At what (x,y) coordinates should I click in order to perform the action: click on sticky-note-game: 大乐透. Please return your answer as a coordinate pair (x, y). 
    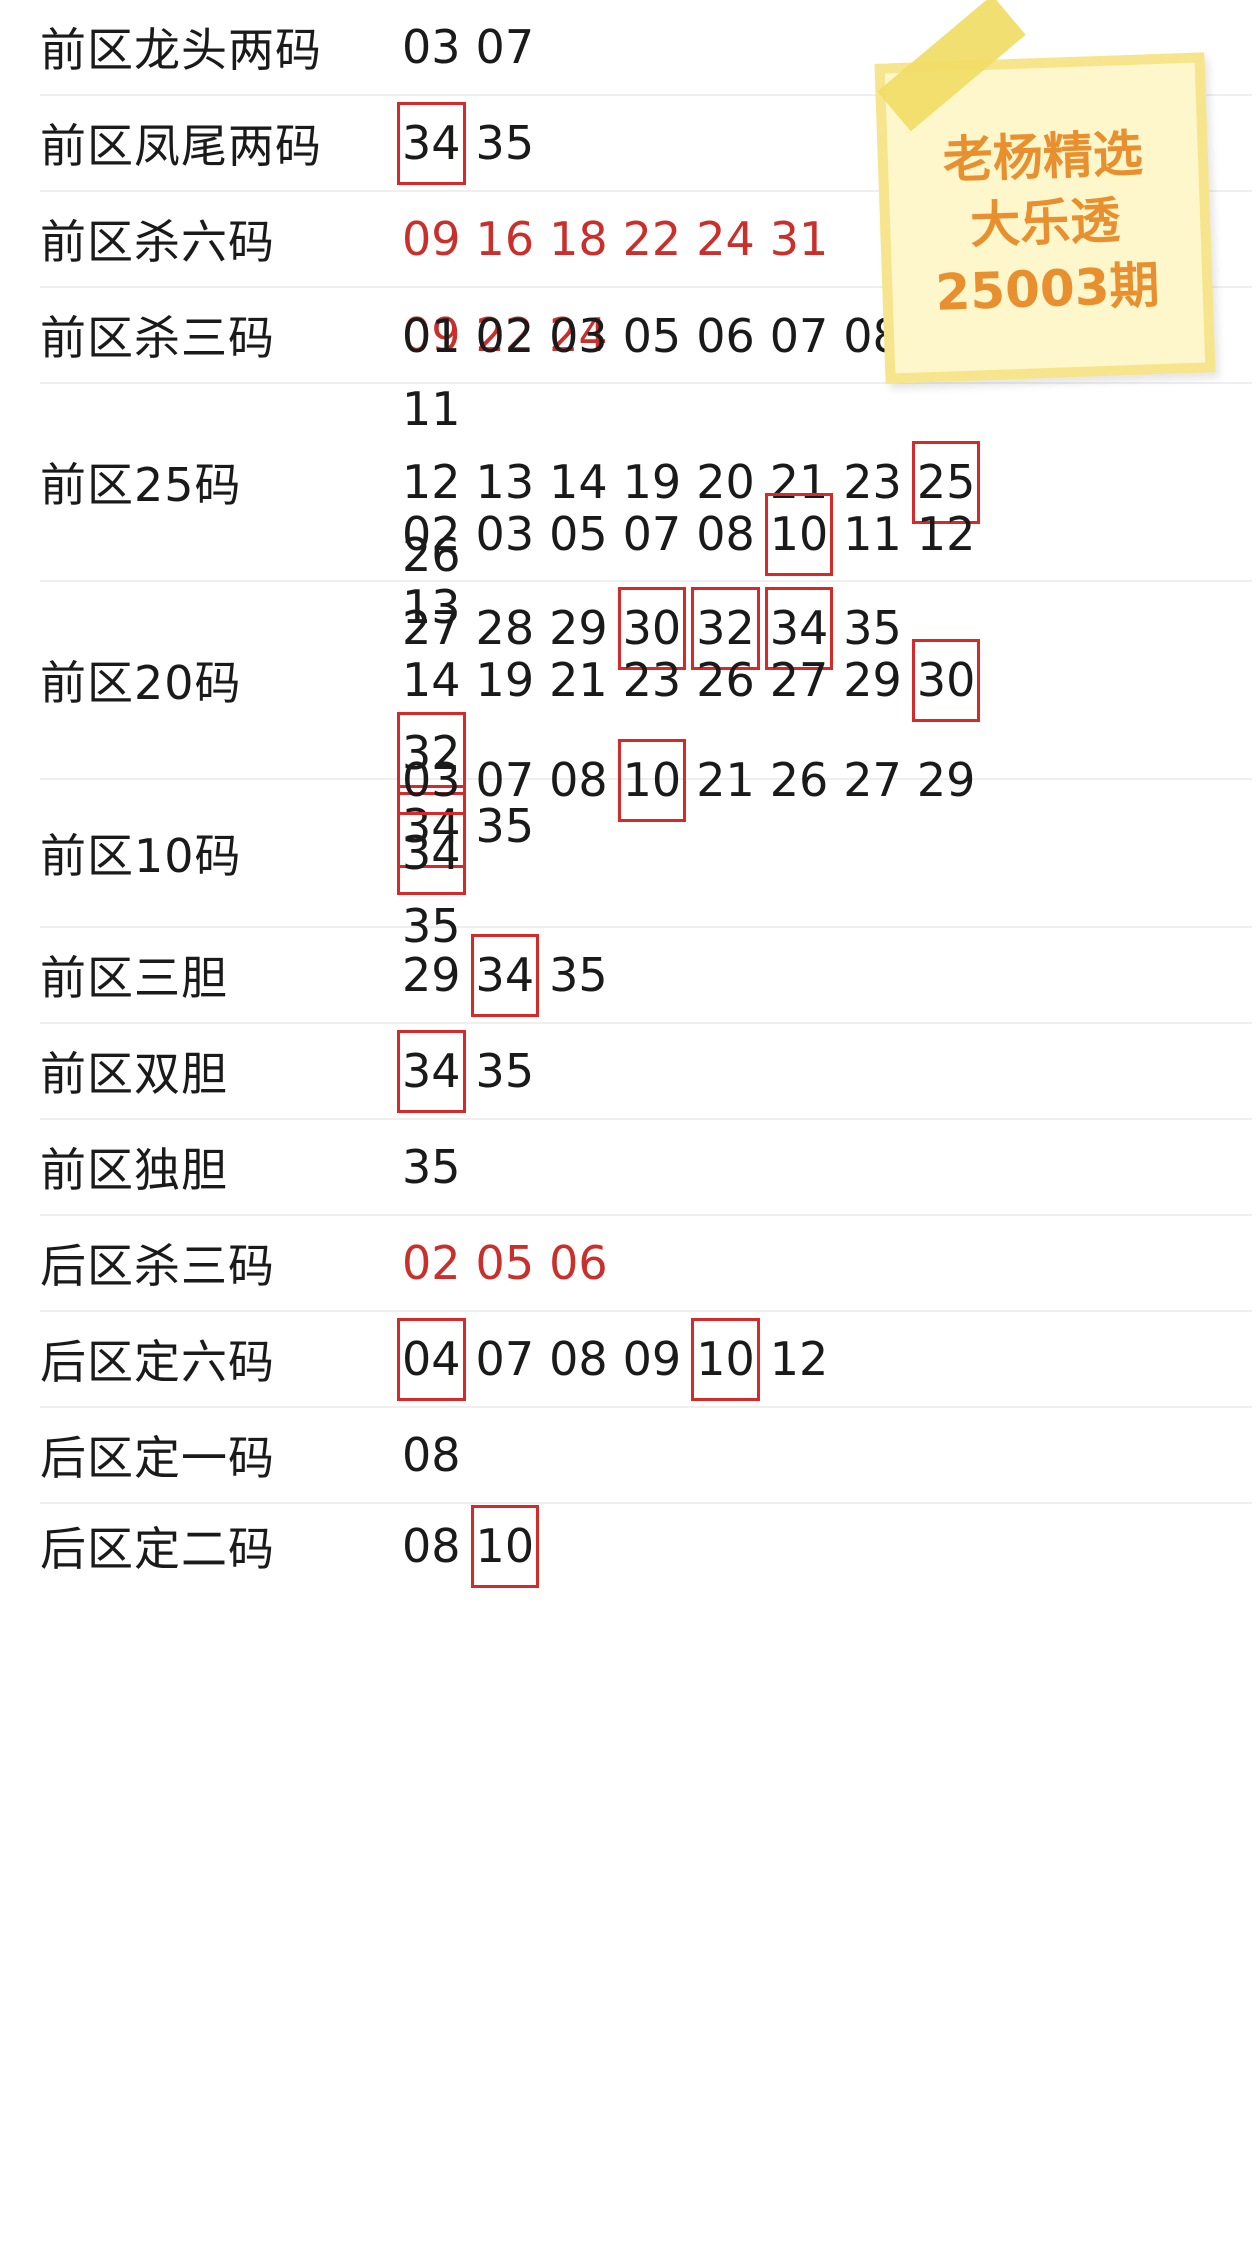
    Looking at the image, I should click on (1045, 223).